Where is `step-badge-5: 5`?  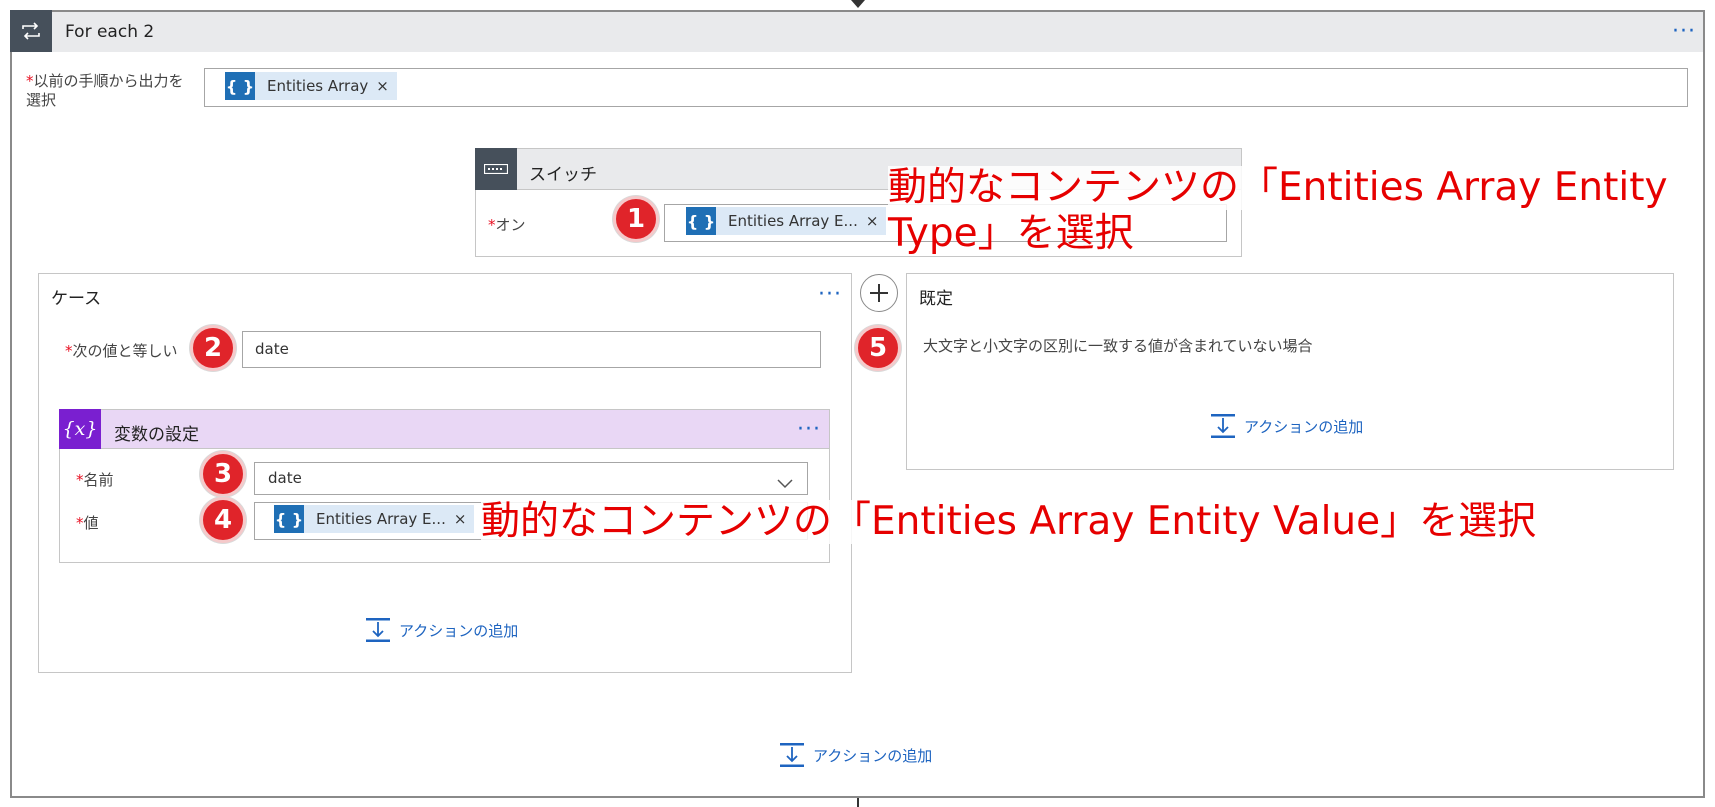
step-badge-5: 5 is located at coordinates (878, 348).